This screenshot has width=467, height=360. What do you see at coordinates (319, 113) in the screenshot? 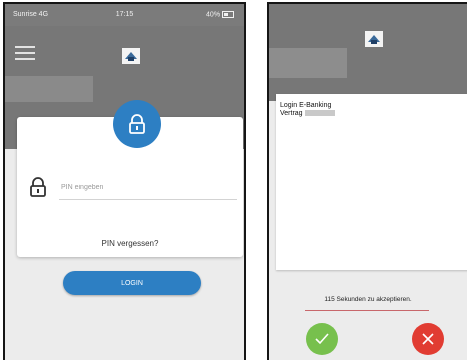
I see `redacted-contract-number` at bounding box center [319, 113].